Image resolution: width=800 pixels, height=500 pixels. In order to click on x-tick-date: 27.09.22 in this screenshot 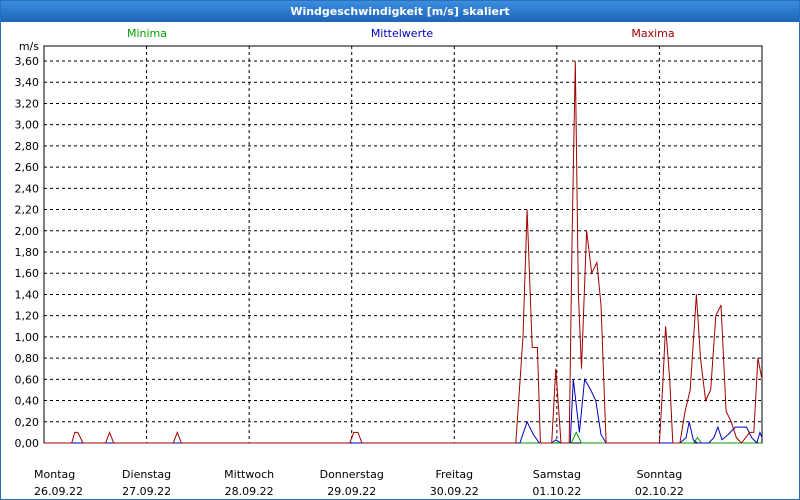, I will do `click(146, 491)`.